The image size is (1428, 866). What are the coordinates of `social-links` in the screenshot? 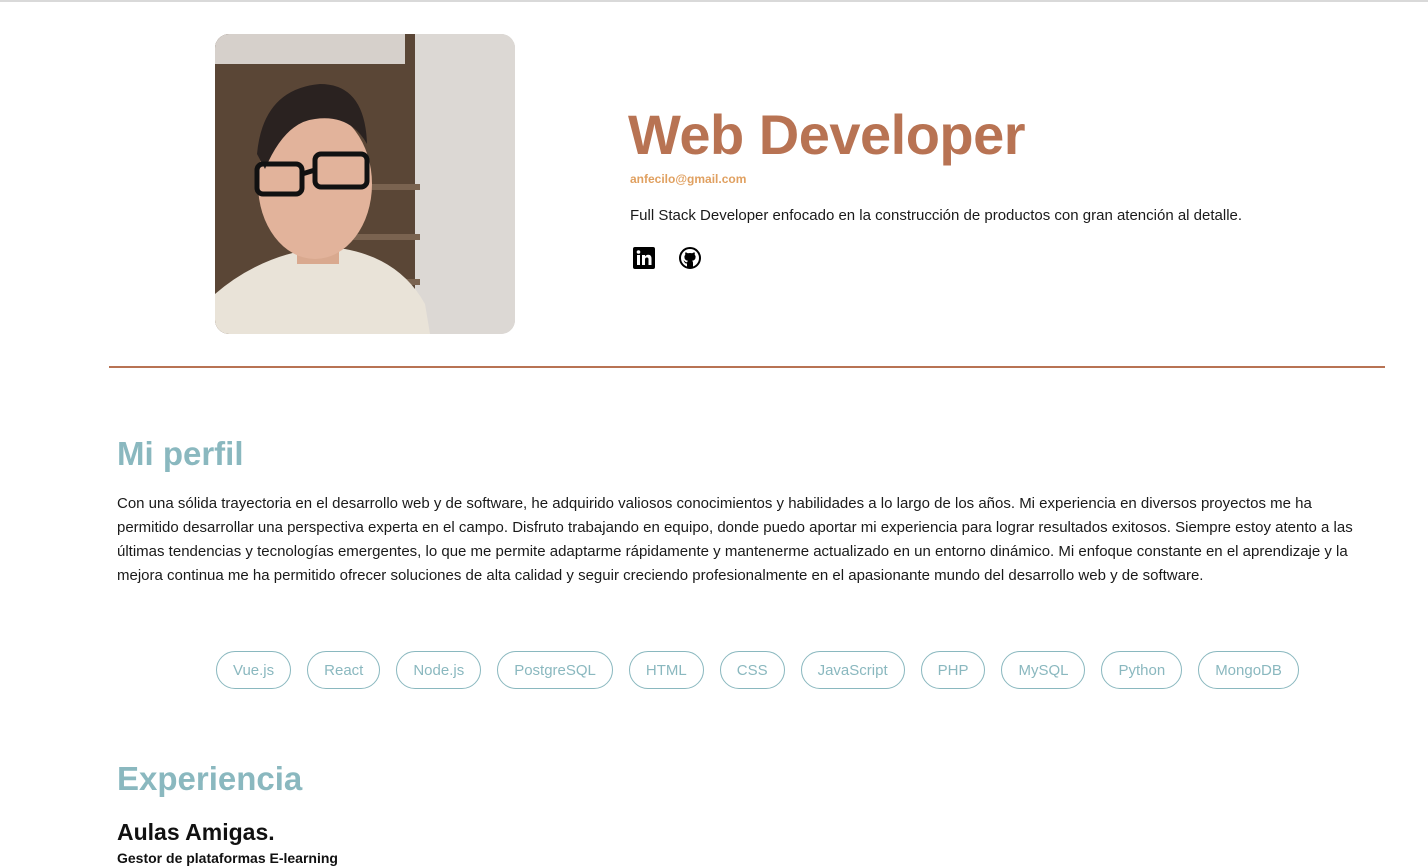 It's located at (667, 258).